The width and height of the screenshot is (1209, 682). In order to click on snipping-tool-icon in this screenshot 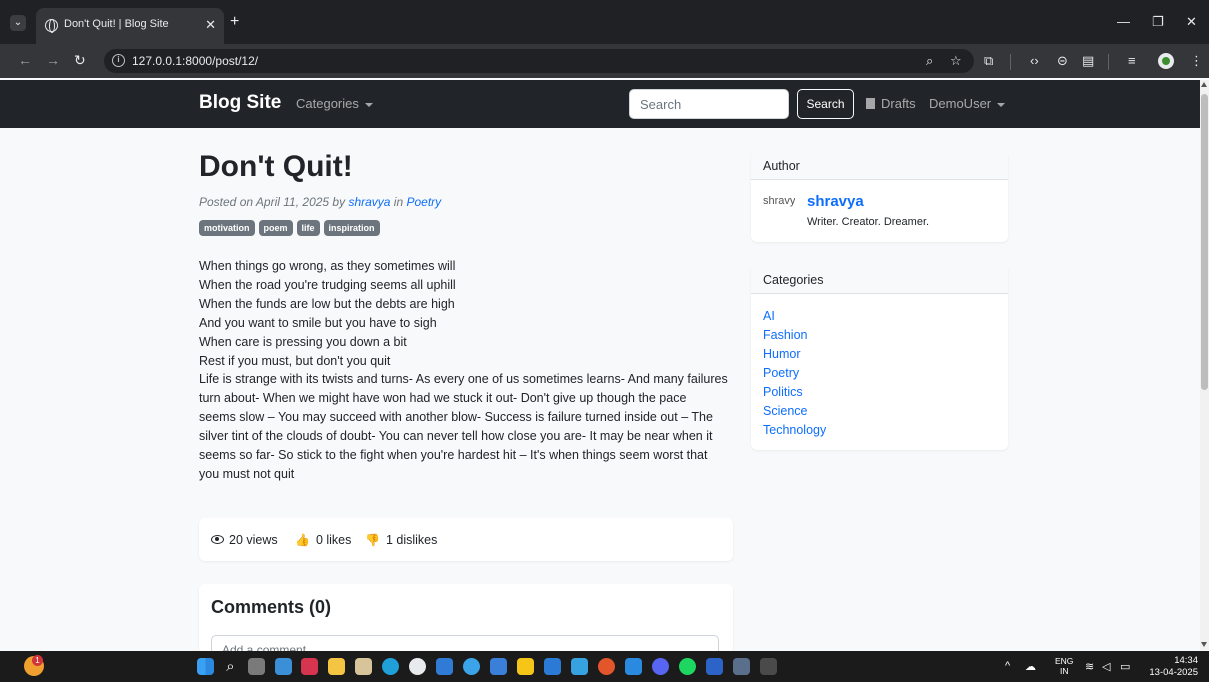, I will do `click(741, 666)`.